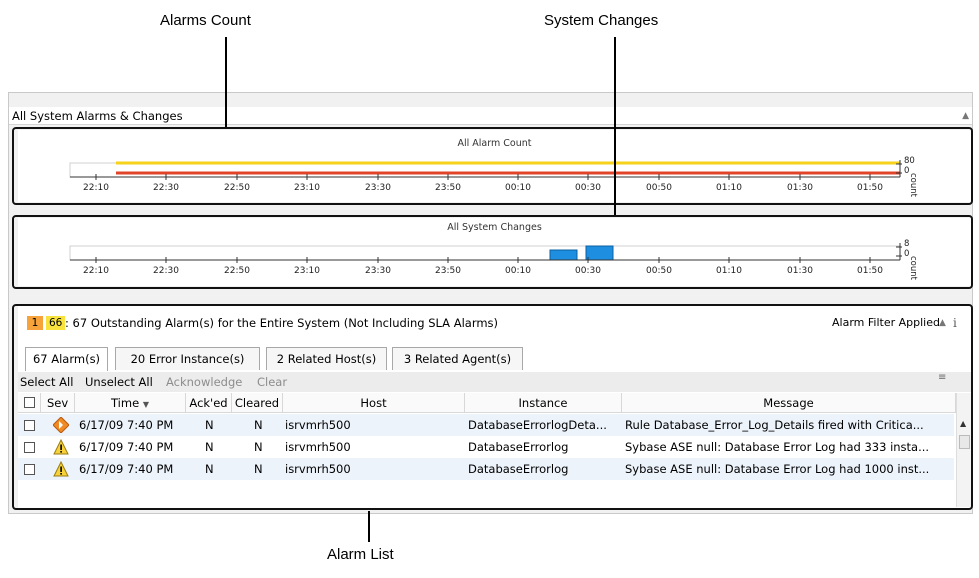 The height and width of the screenshot is (578, 979). Describe the element at coordinates (601, 20) in the screenshot. I see `callout-system-changes: System Changes` at that location.